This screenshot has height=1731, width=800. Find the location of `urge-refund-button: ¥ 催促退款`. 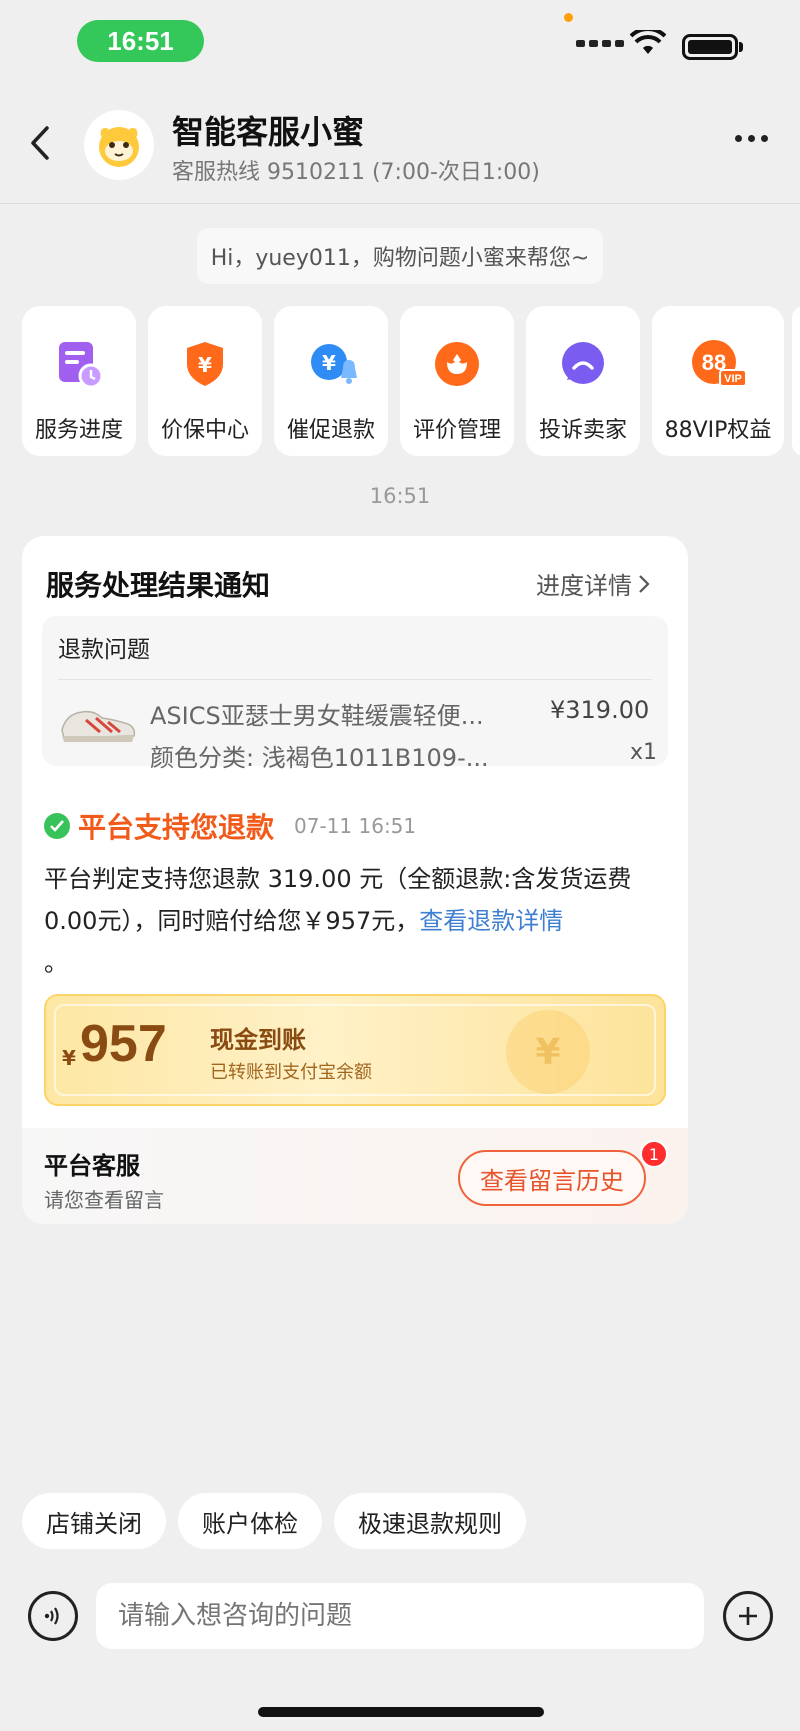

urge-refund-button: ¥ 催促退款 is located at coordinates (331, 381).